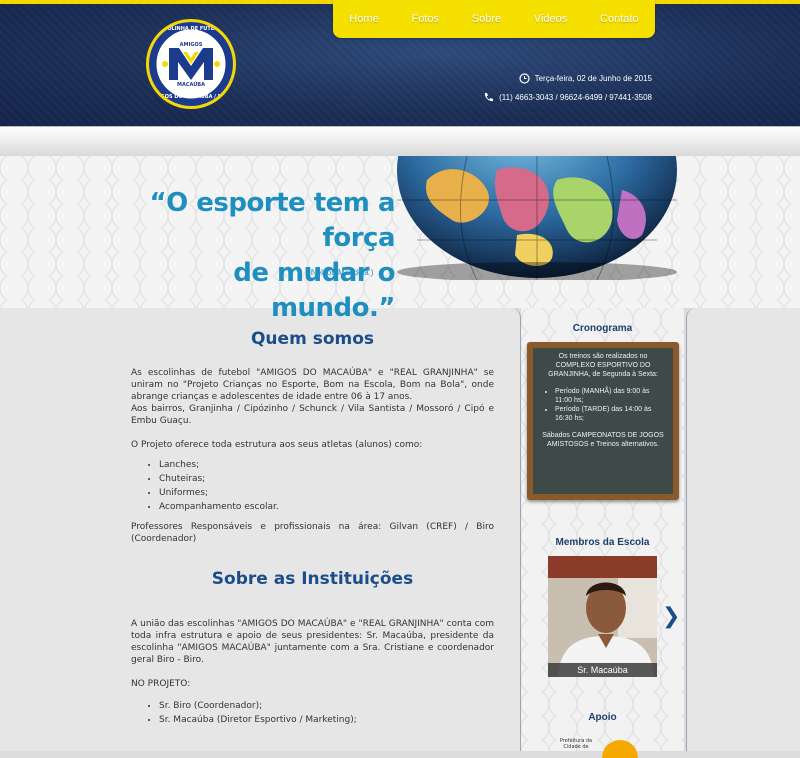 This screenshot has width=800, height=758. I want to click on main-nav: Home Fotos Sobre Videos Contato, so click(494, 19).